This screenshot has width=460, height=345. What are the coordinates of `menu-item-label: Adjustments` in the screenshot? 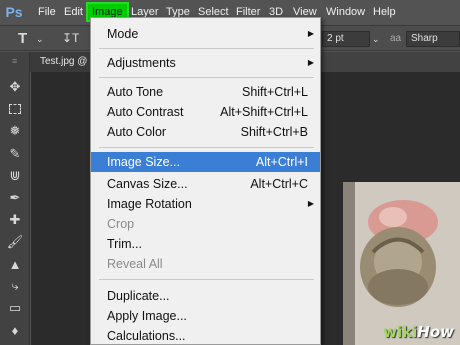 It's located at (141, 63).